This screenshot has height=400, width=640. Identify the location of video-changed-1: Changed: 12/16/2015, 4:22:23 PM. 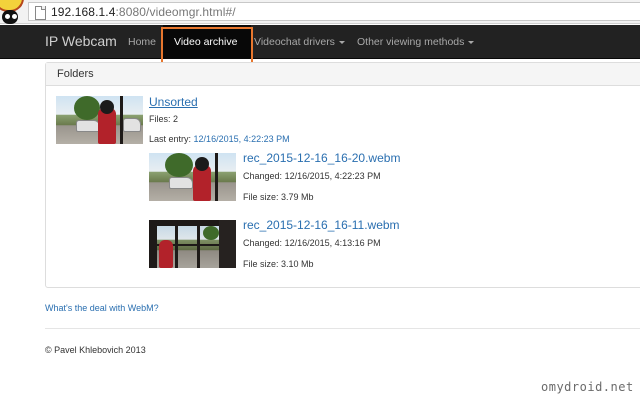
(312, 176).